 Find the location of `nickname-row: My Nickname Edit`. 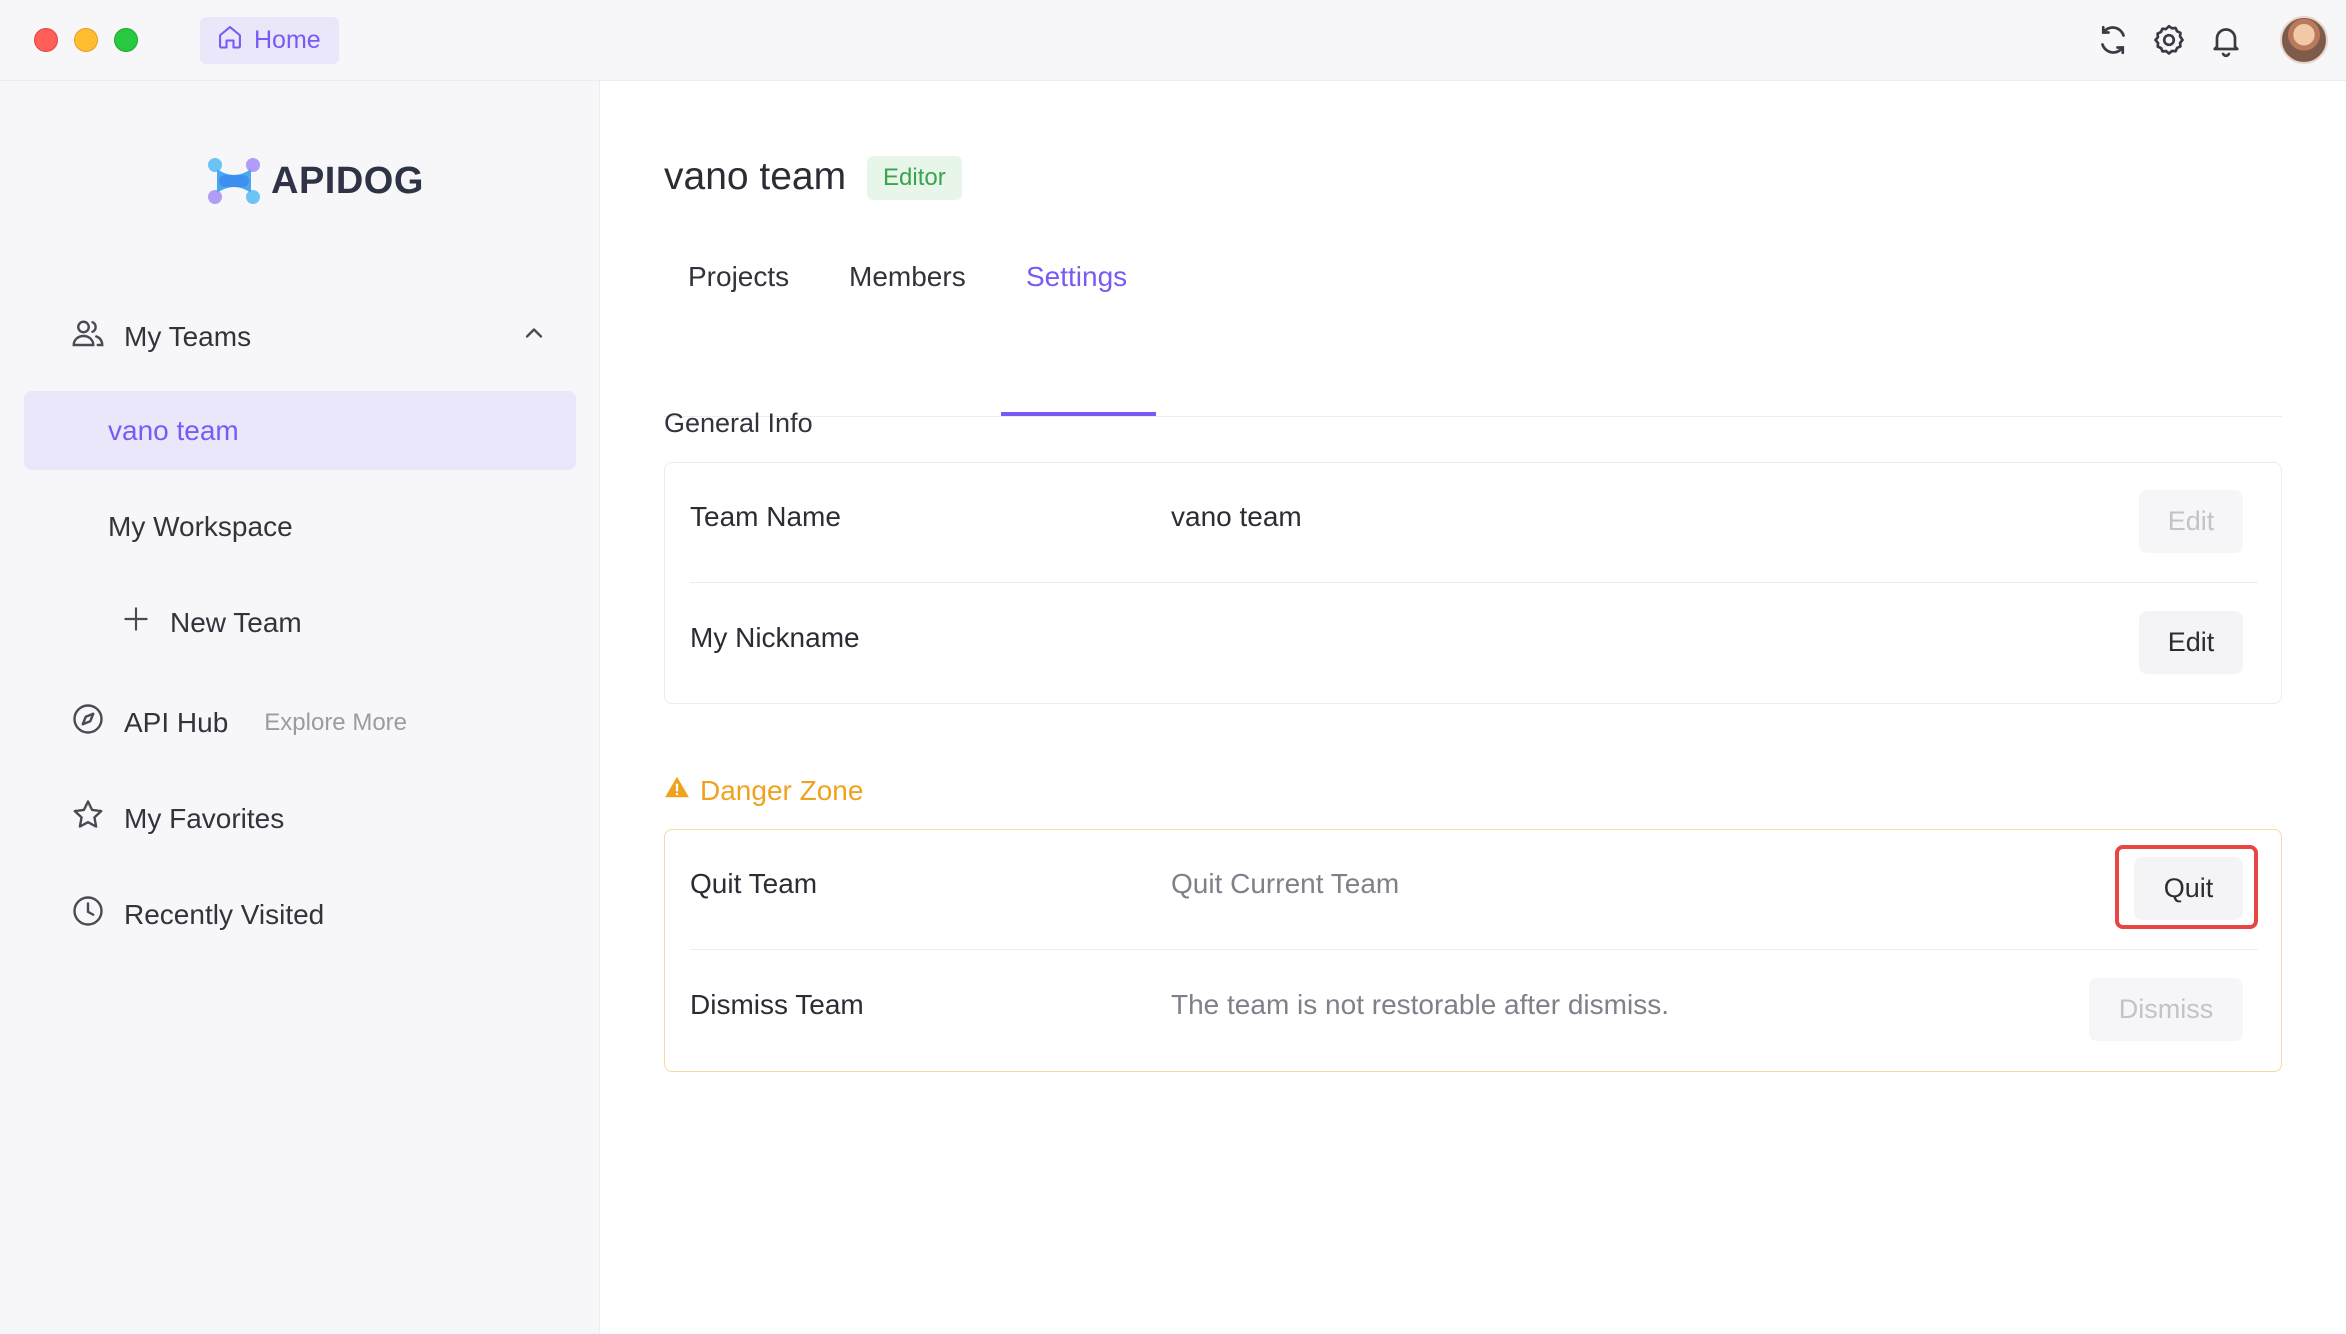

nickname-row: My Nickname Edit is located at coordinates (1474, 644).